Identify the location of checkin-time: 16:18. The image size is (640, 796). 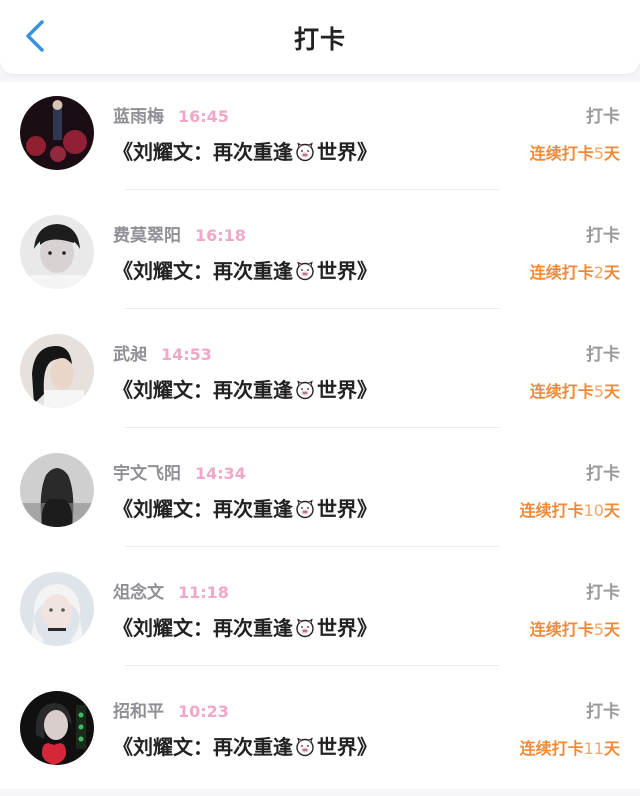
(220, 235).